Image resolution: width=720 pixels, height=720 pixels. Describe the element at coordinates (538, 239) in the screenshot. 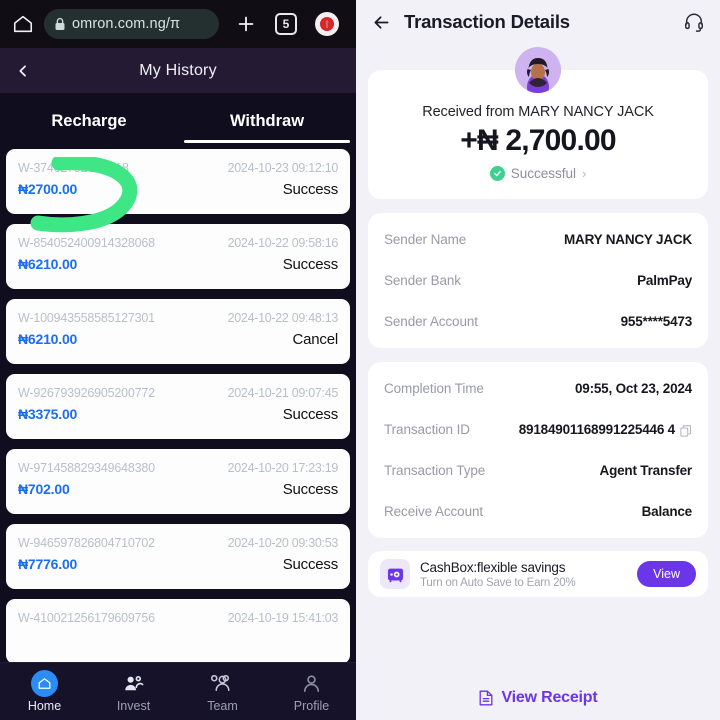

I see `info-row-sender-name: Sender Name MARY NANCY JACK` at that location.